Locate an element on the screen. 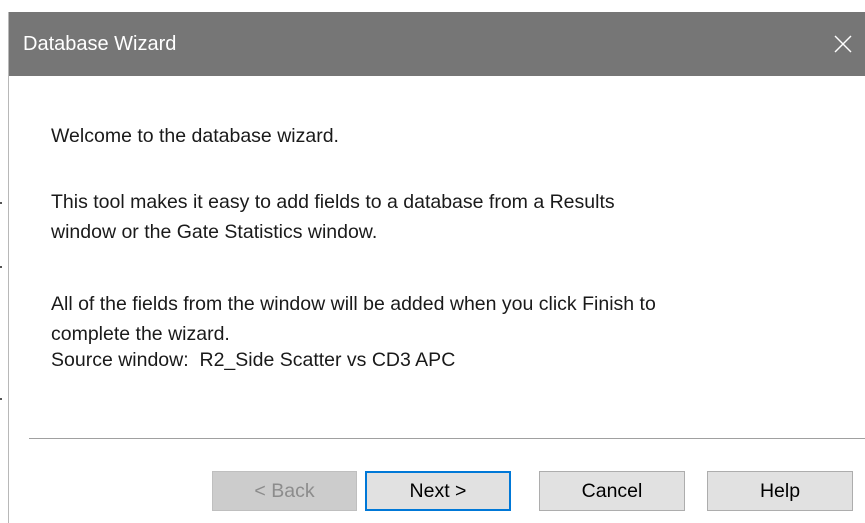 This screenshot has width=865, height=523. welcome-text: Welcome to the database wizard. is located at coordinates (195, 136).